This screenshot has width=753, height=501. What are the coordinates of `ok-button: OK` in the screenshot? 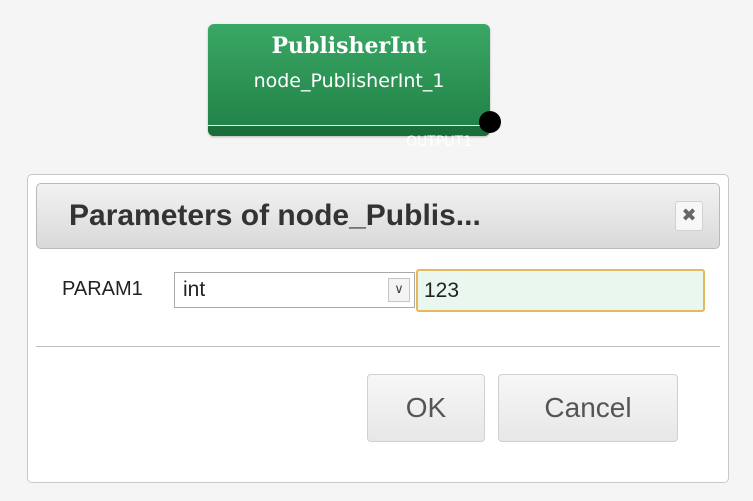 It's located at (426, 408).